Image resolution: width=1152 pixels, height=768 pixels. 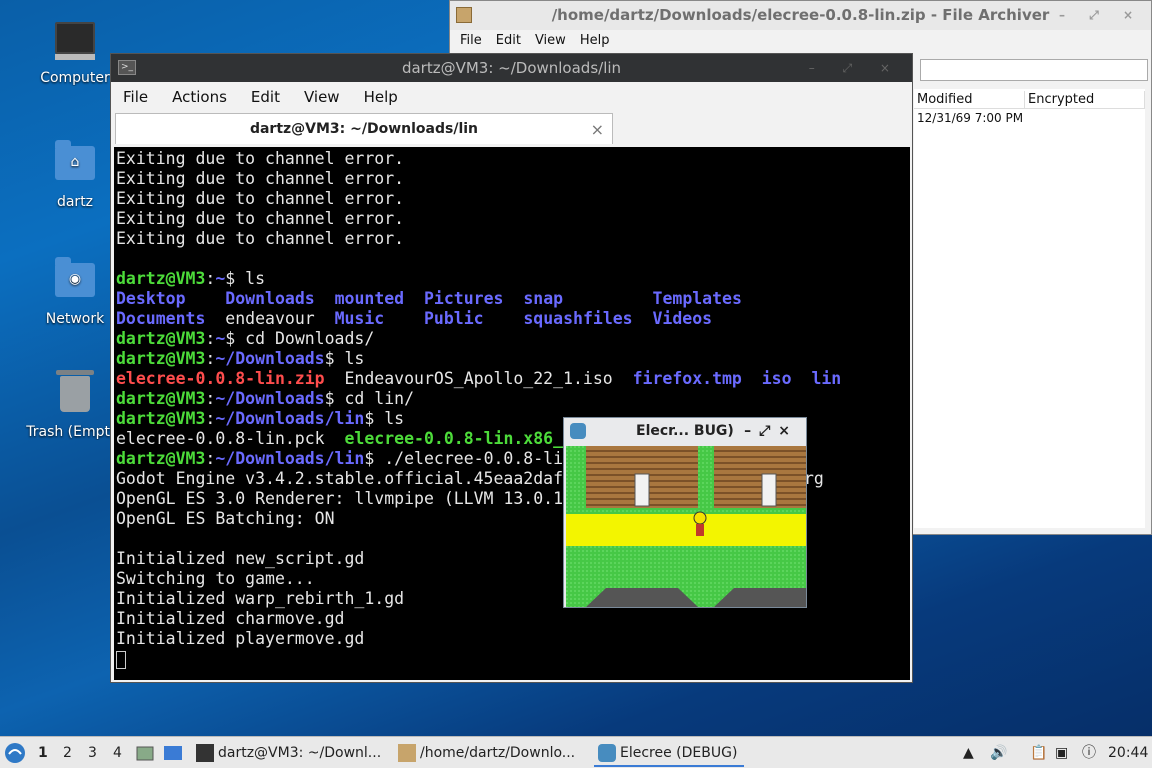 I want to click on terminal-menu-view: View, so click(x=322, y=97).